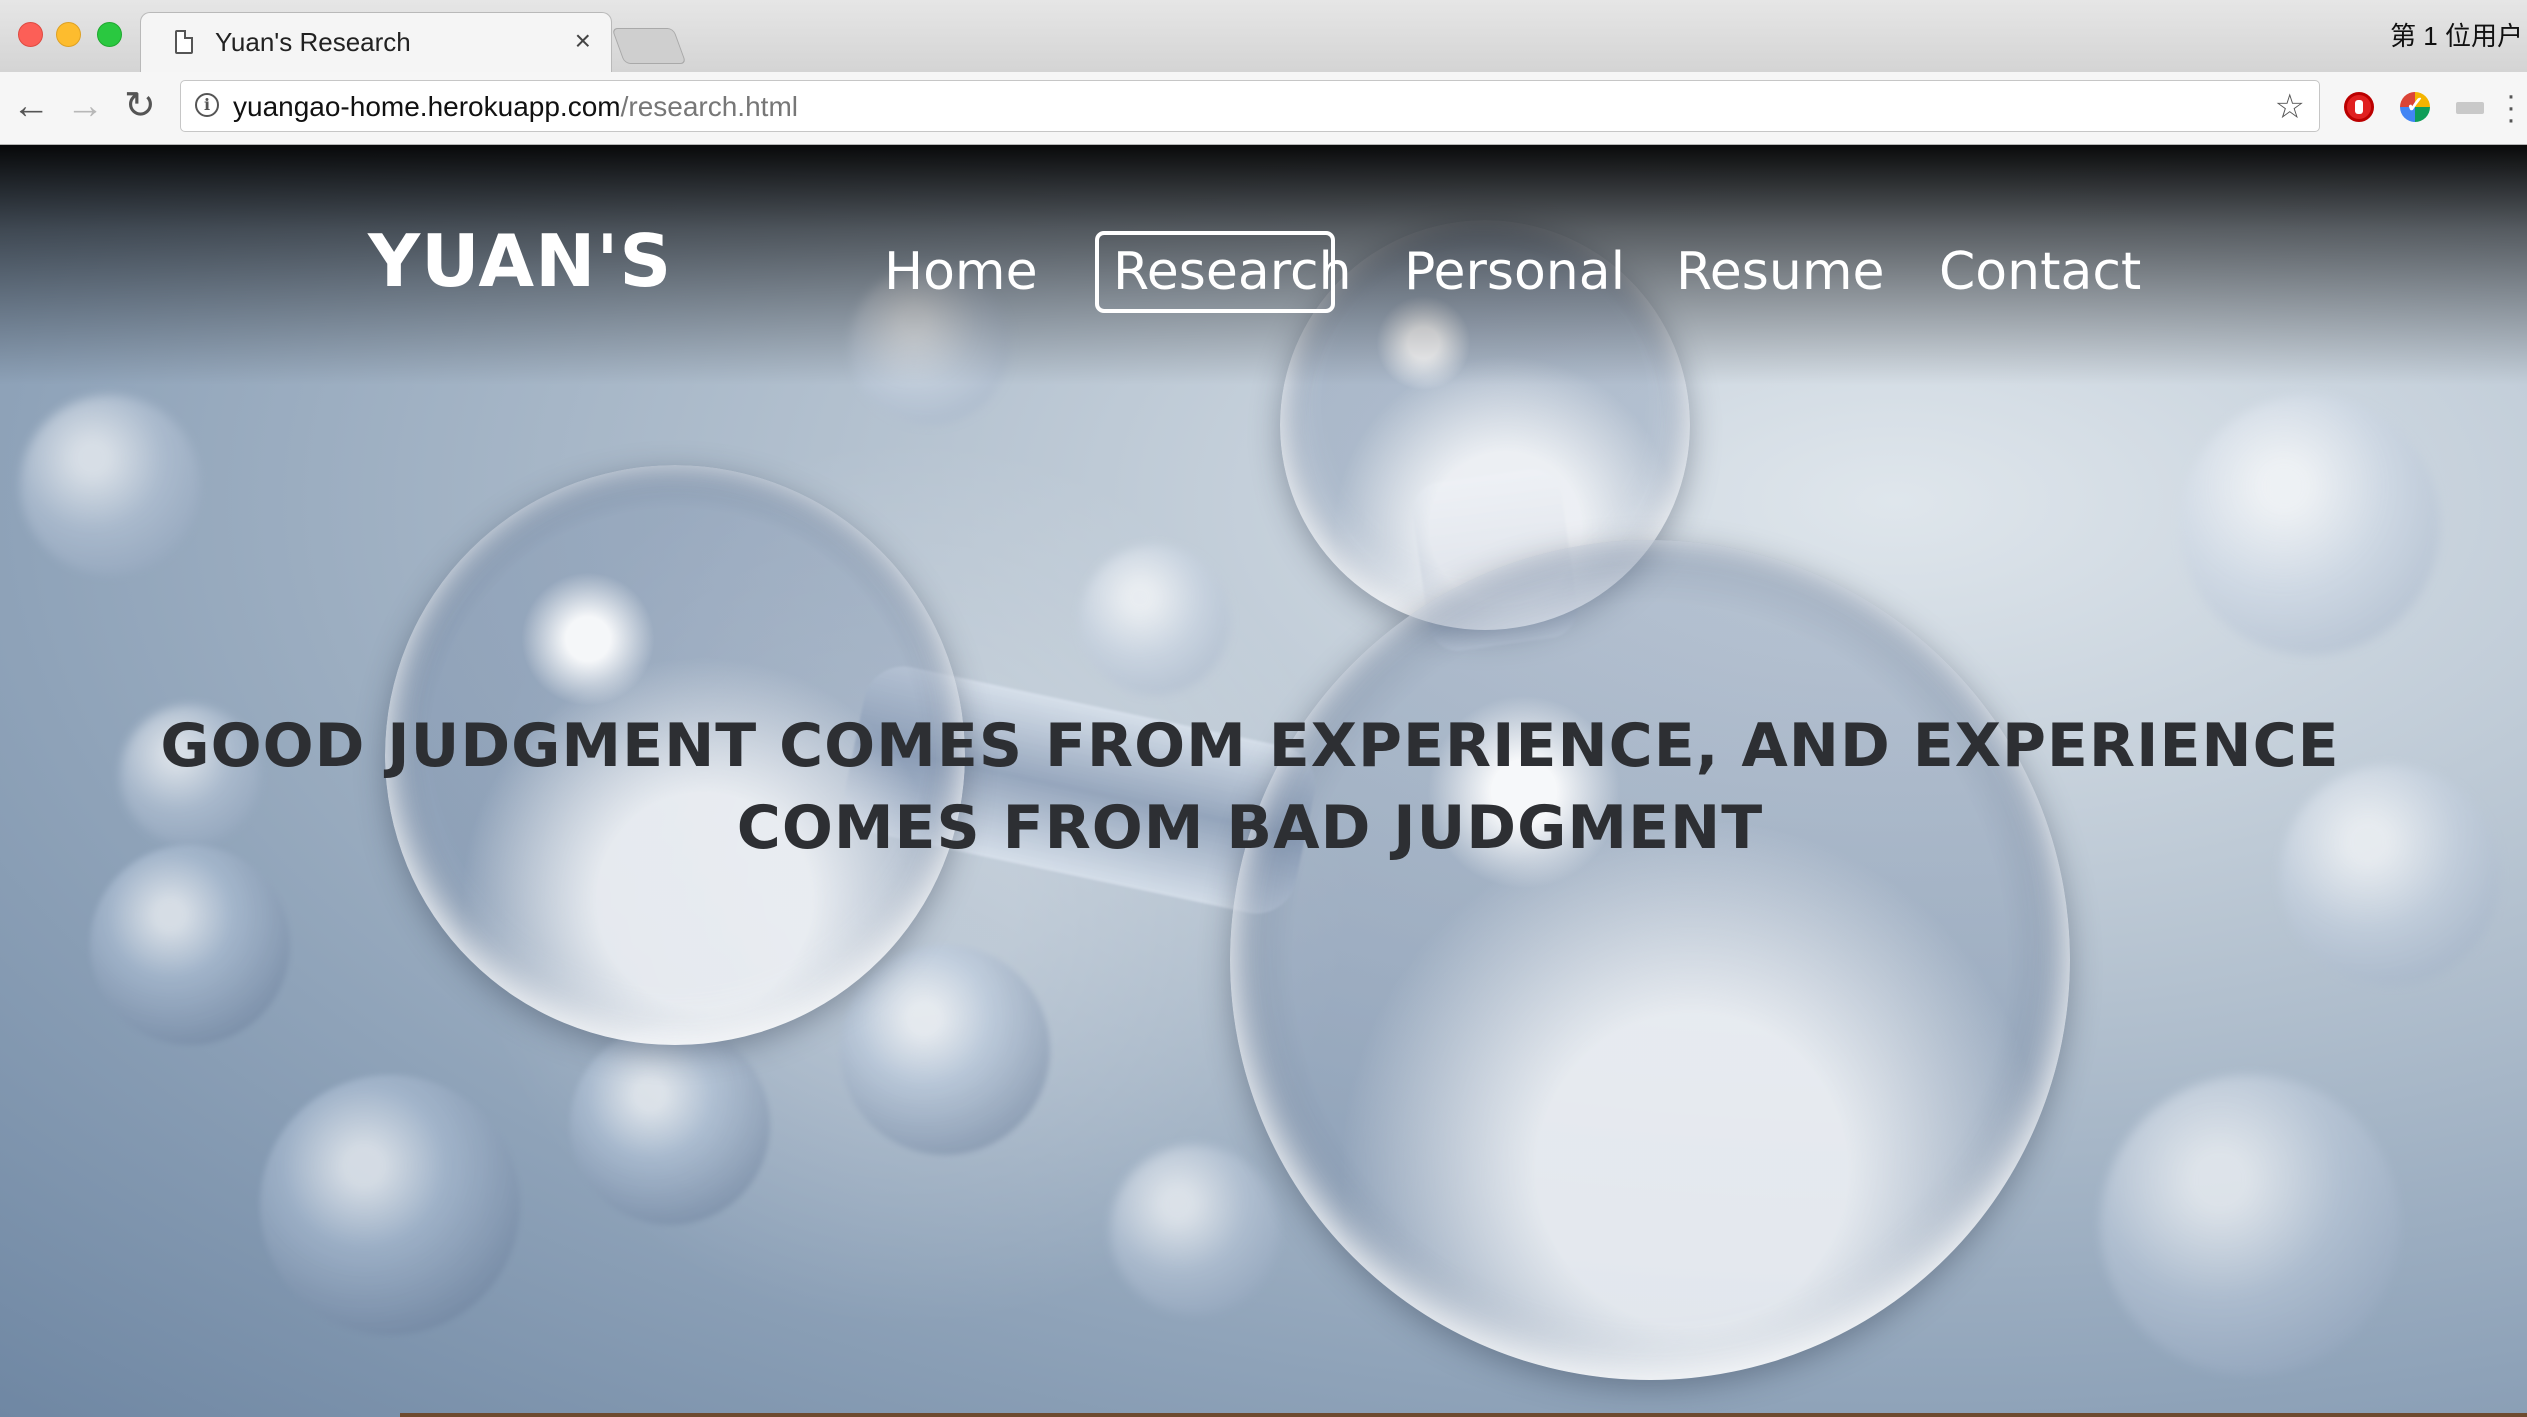  Describe the element at coordinates (109, 34) in the screenshot. I see `maximize-window-button` at that location.